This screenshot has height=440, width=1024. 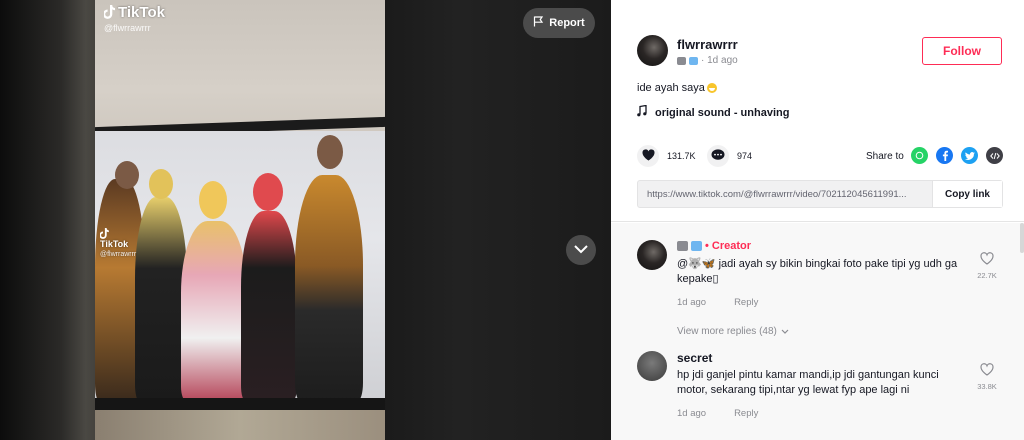 I want to click on figure-mother, so click(x=269, y=306).